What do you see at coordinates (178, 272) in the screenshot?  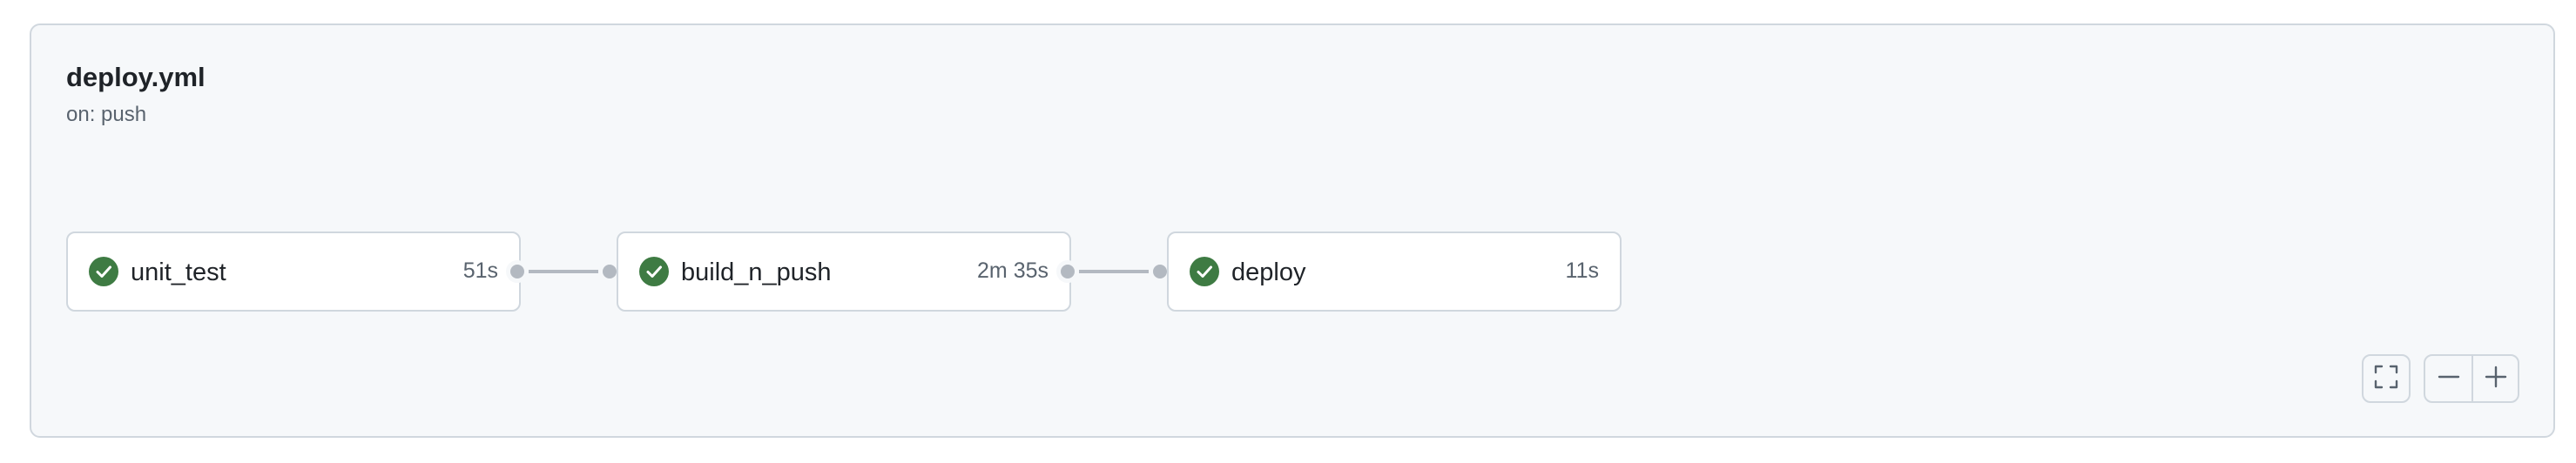 I see `job-name: unit_test` at bounding box center [178, 272].